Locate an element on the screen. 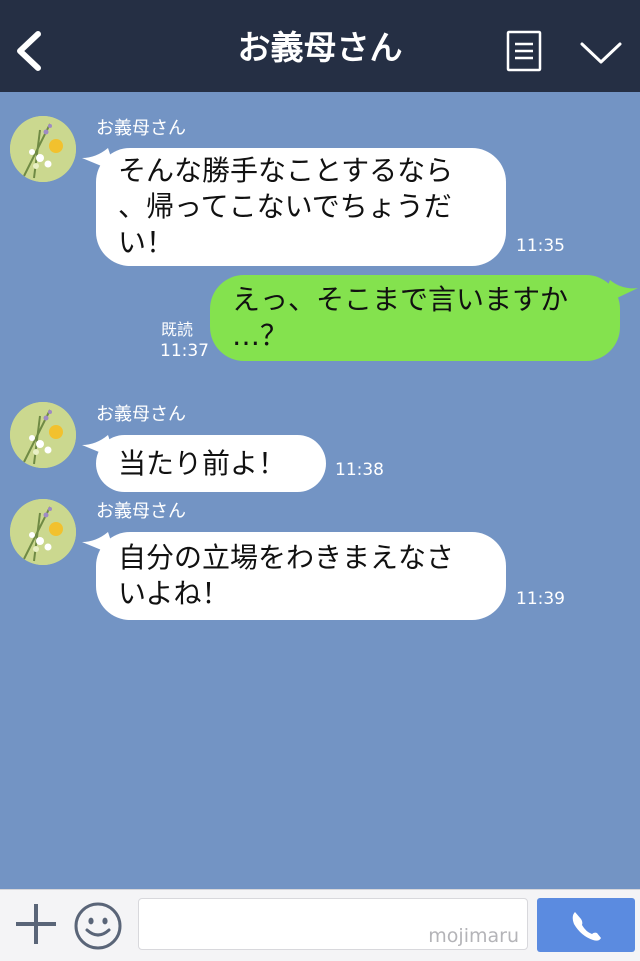 This screenshot has height=961, width=640. notes-icon is located at coordinates (524, 51).